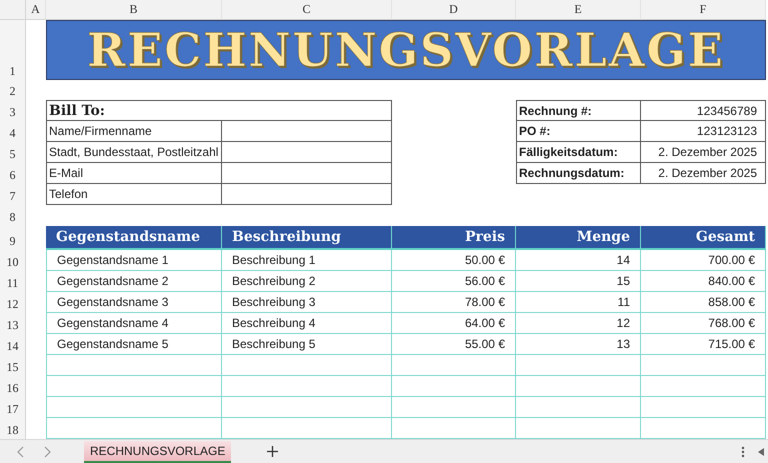 The image size is (768, 463). What do you see at coordinates (134, 173) in the screenshot?
I see `field-label: E-Mail` at bounding box center [134, 173].